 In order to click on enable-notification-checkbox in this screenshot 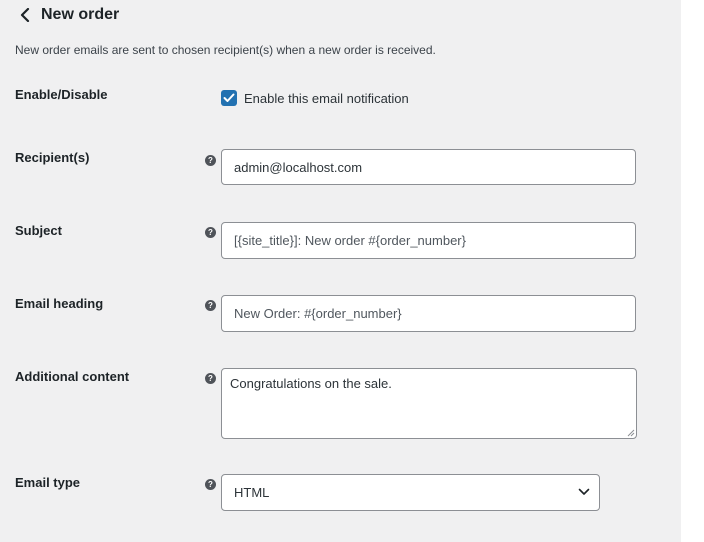, I will do `click(229, 98)`.